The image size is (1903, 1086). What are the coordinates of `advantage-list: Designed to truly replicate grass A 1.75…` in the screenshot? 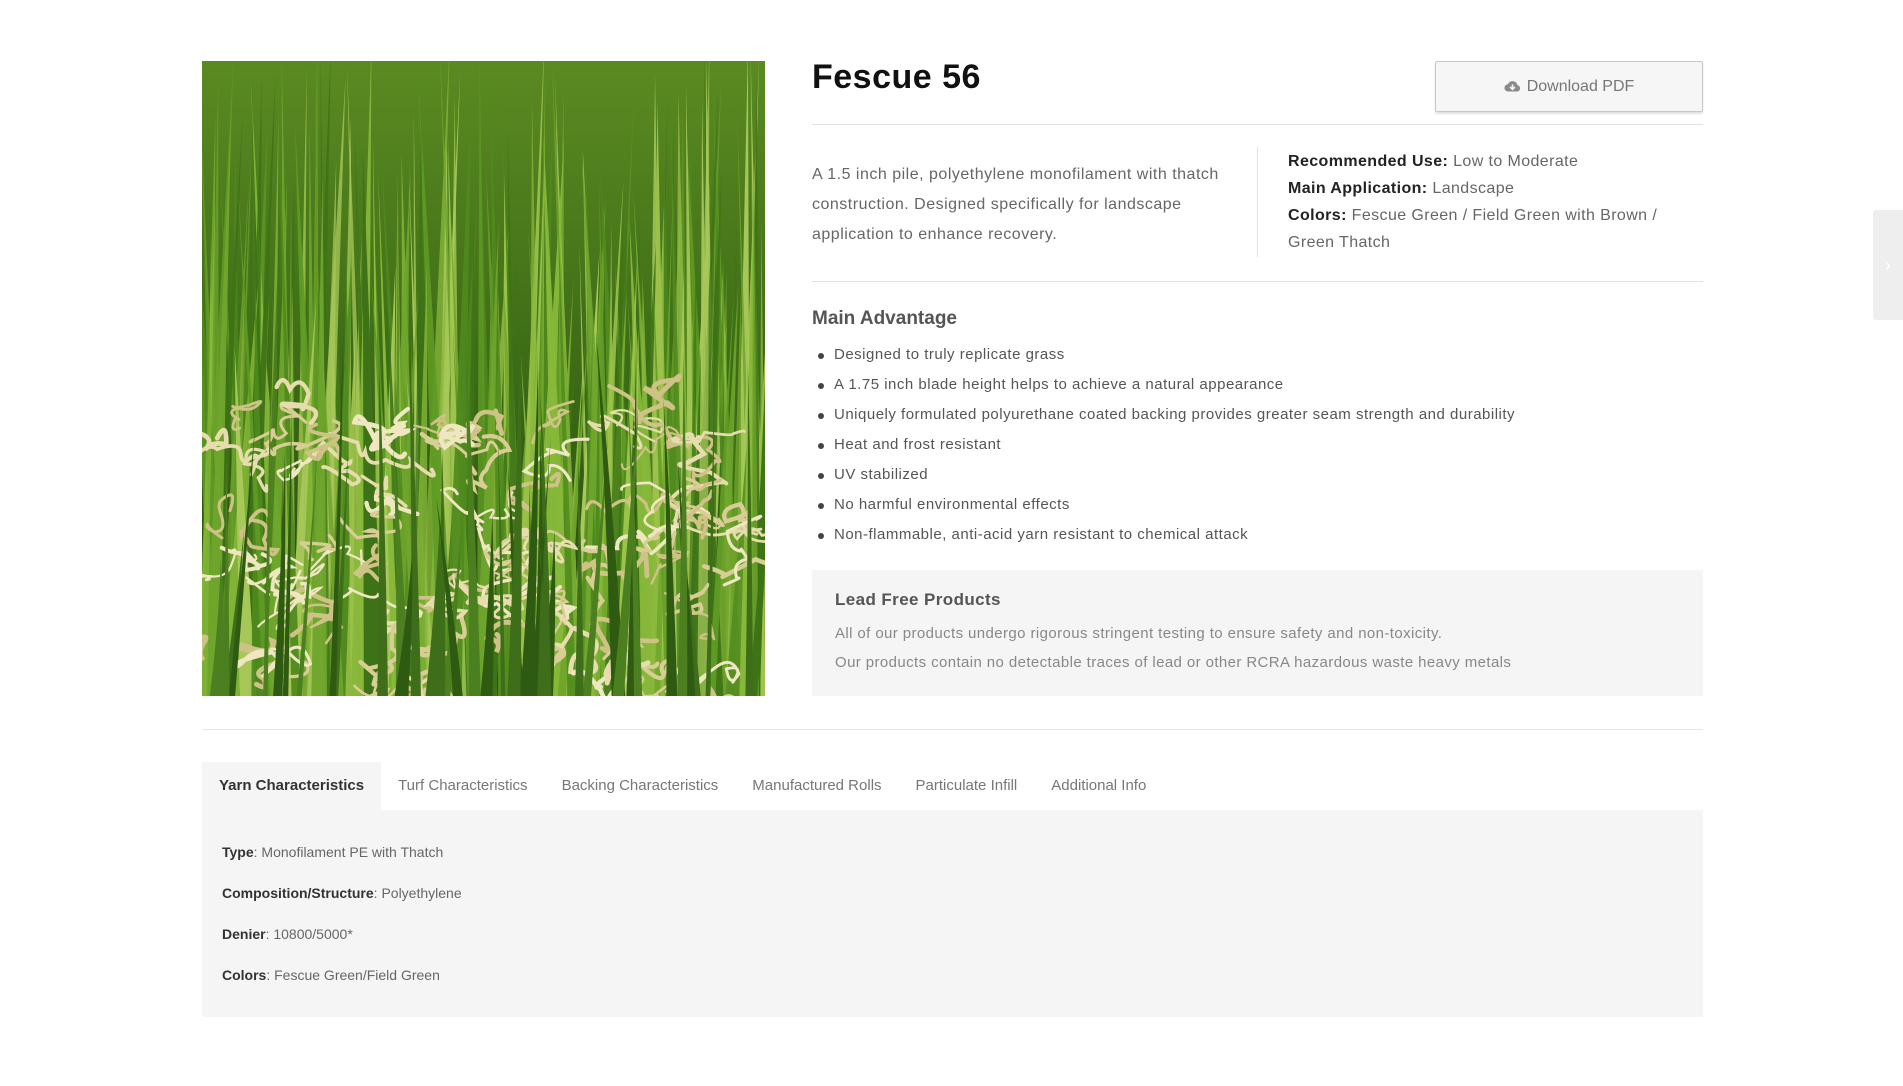 It's located at (1163, 447).